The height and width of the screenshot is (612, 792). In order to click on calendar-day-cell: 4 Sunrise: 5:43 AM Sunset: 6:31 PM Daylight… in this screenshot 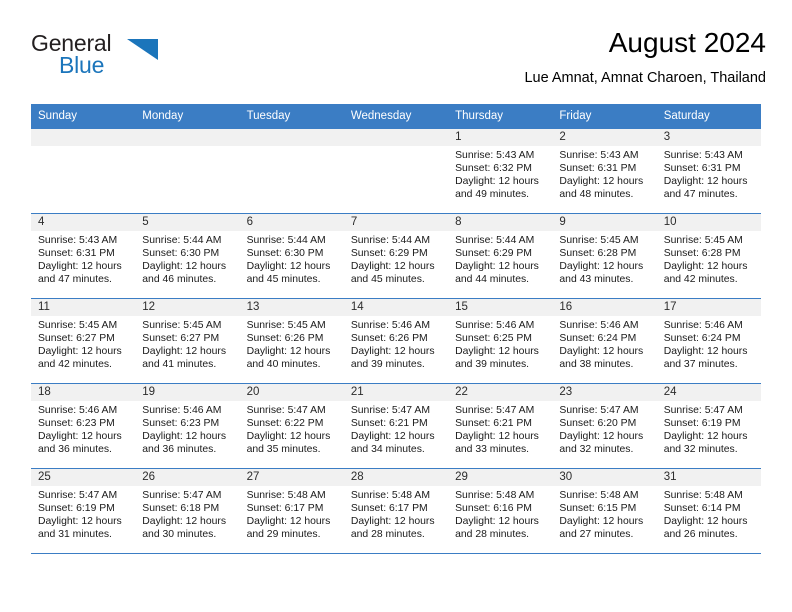, I will do `click(83, 256)`.